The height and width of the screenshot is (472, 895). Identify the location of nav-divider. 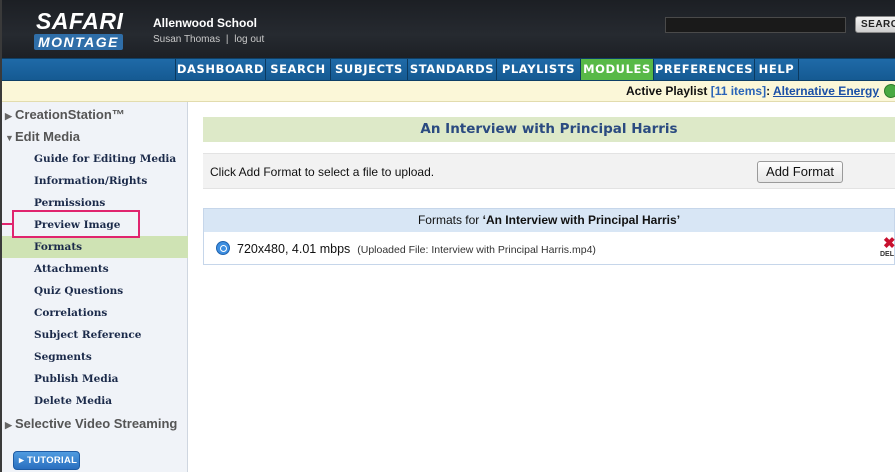
(846, 69).